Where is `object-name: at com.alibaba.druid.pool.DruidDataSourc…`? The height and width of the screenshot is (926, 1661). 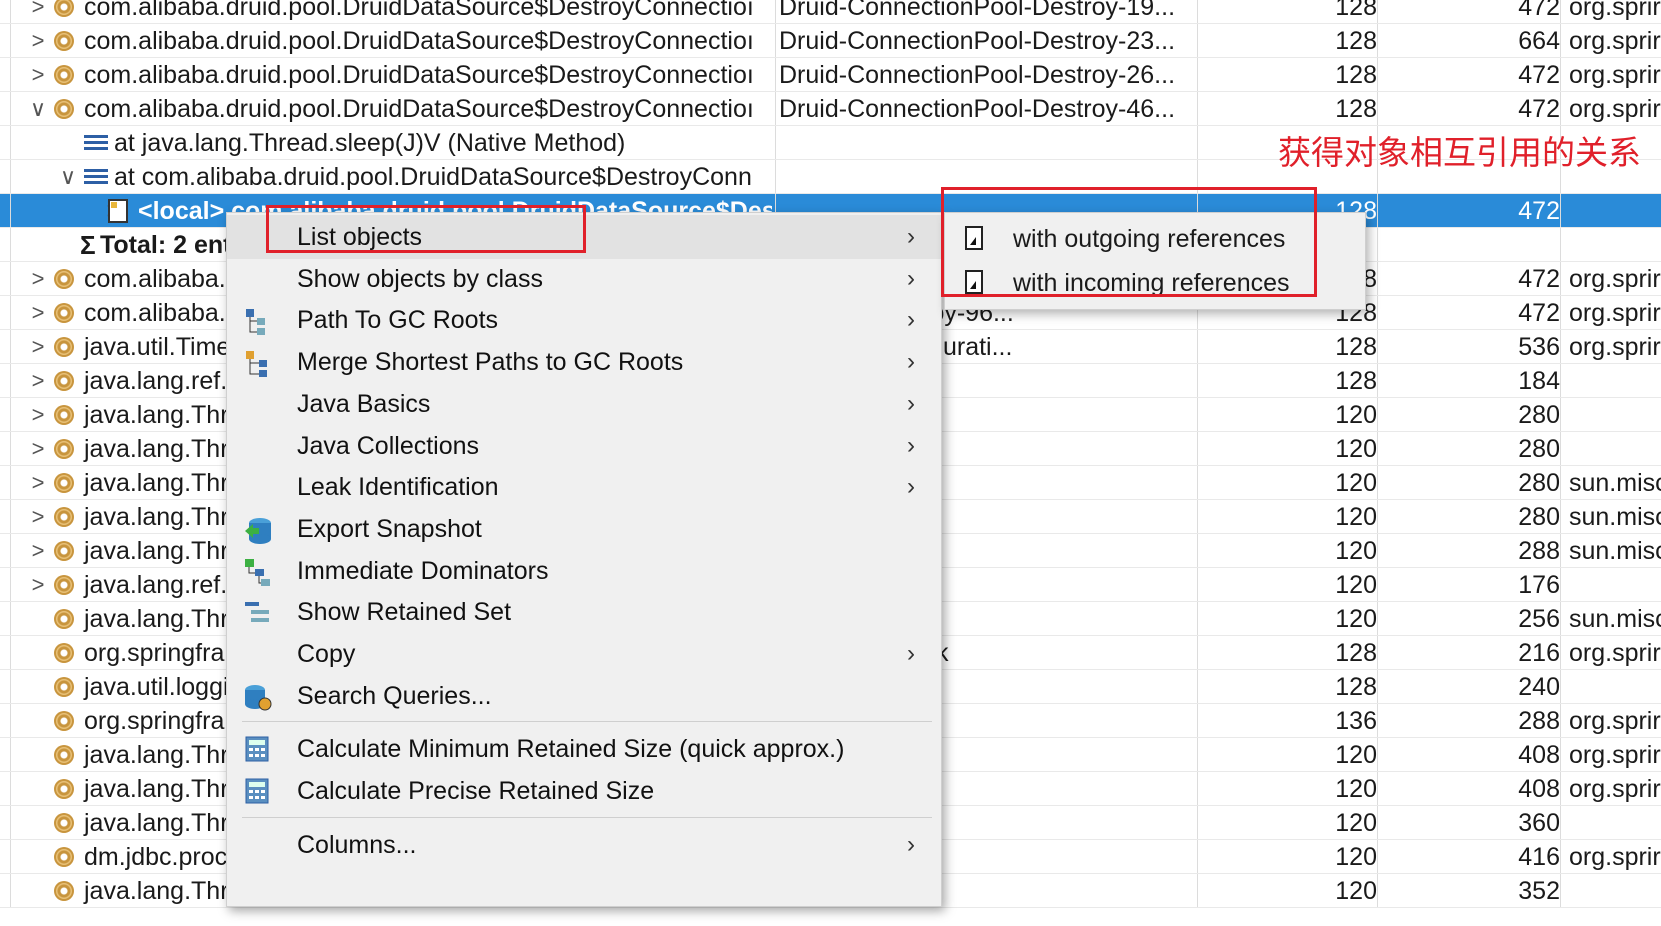
object-name: at com.alibaba.druid.pool.DruidDataSourc… is located at coordinates (433, 177).